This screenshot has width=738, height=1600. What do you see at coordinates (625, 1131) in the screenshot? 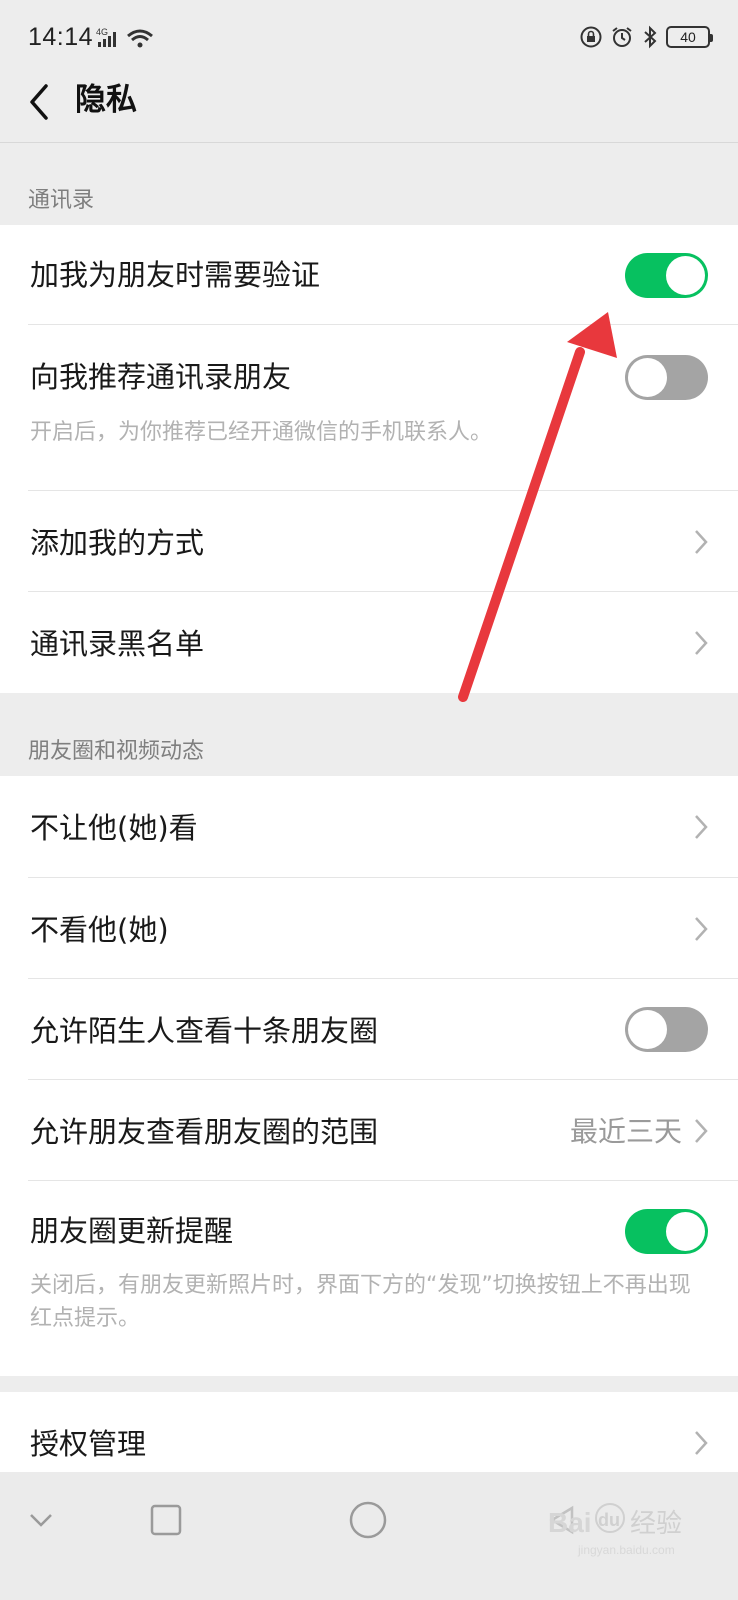
I see `view-range-value: 最近三天` at bounding box center [625, 1131].